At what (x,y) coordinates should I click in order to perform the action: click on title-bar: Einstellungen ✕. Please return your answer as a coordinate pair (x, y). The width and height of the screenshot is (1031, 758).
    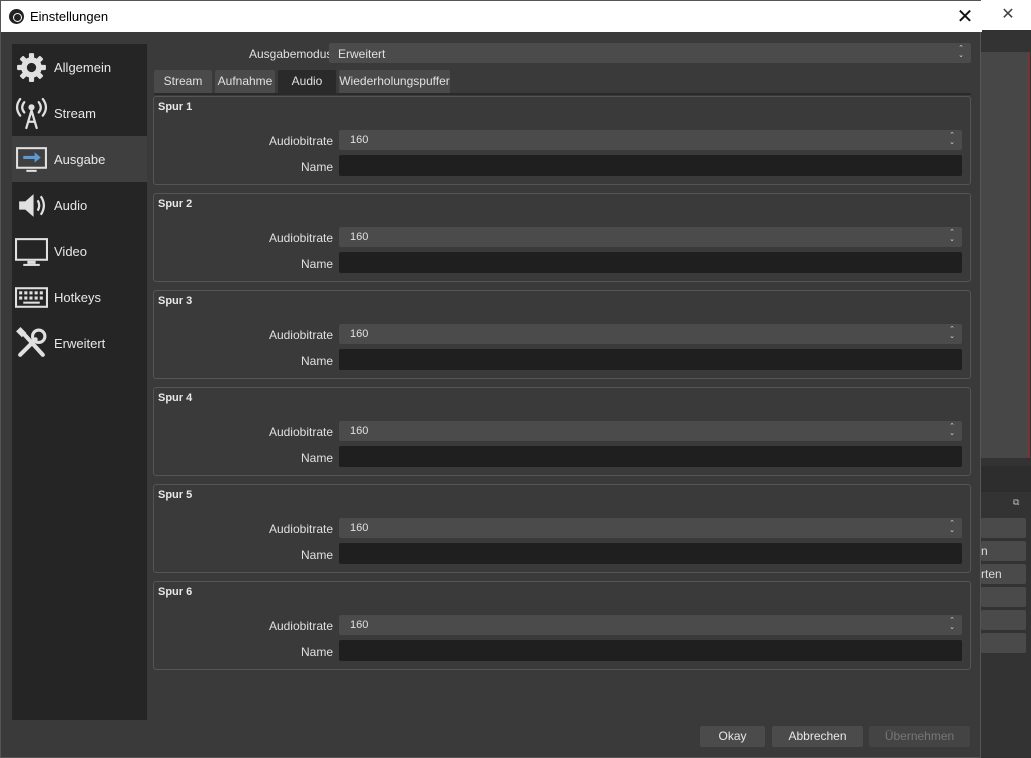
    Looking at the image, I should click on (491, 16).